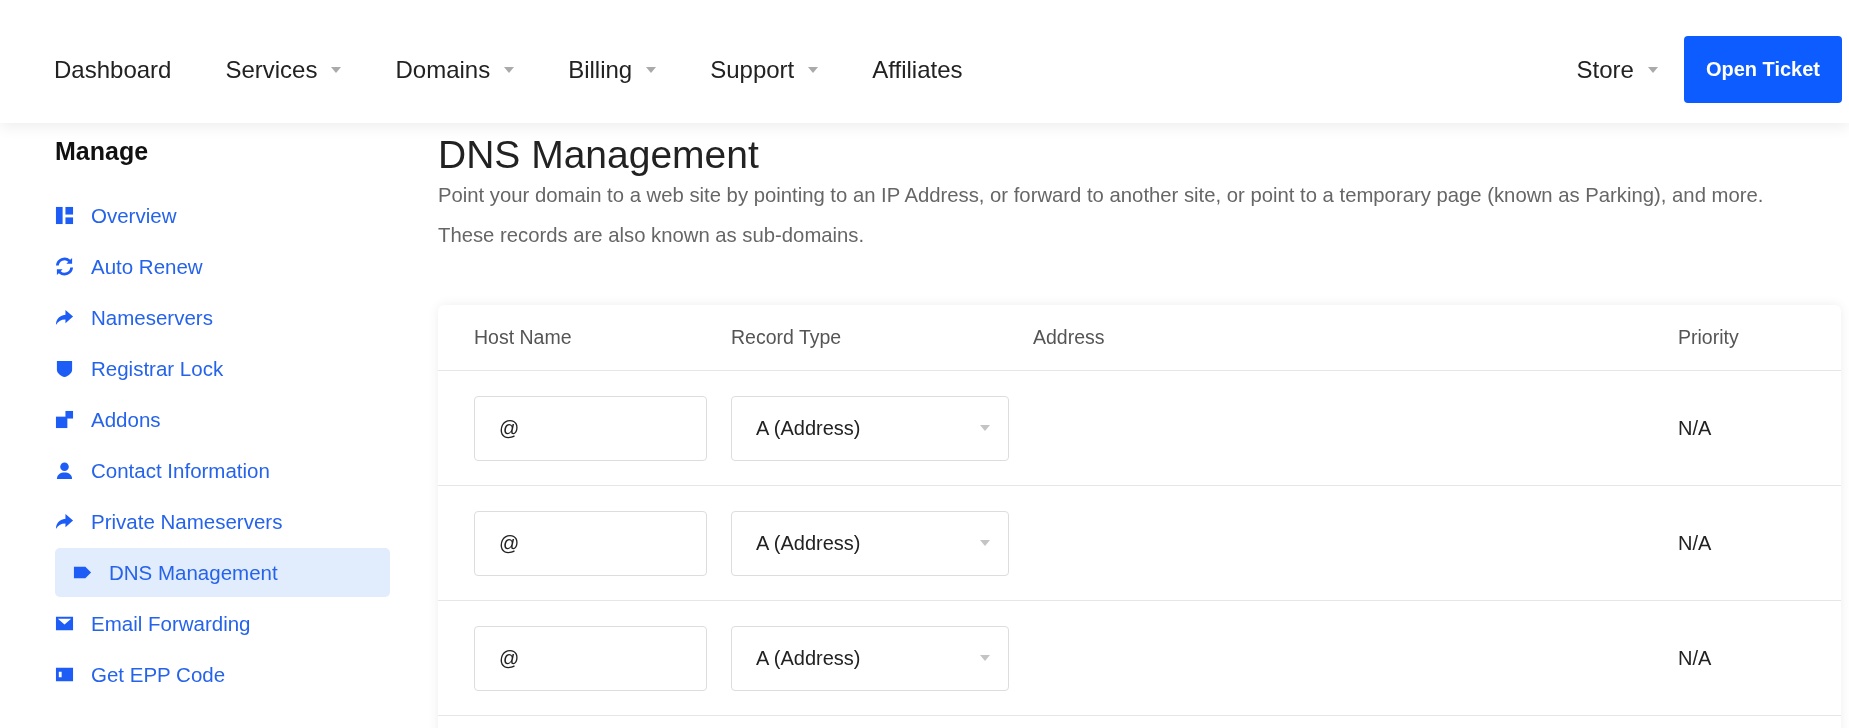  I want to click on sidebar-item-label: Registrar Lock, so click(157, 368).